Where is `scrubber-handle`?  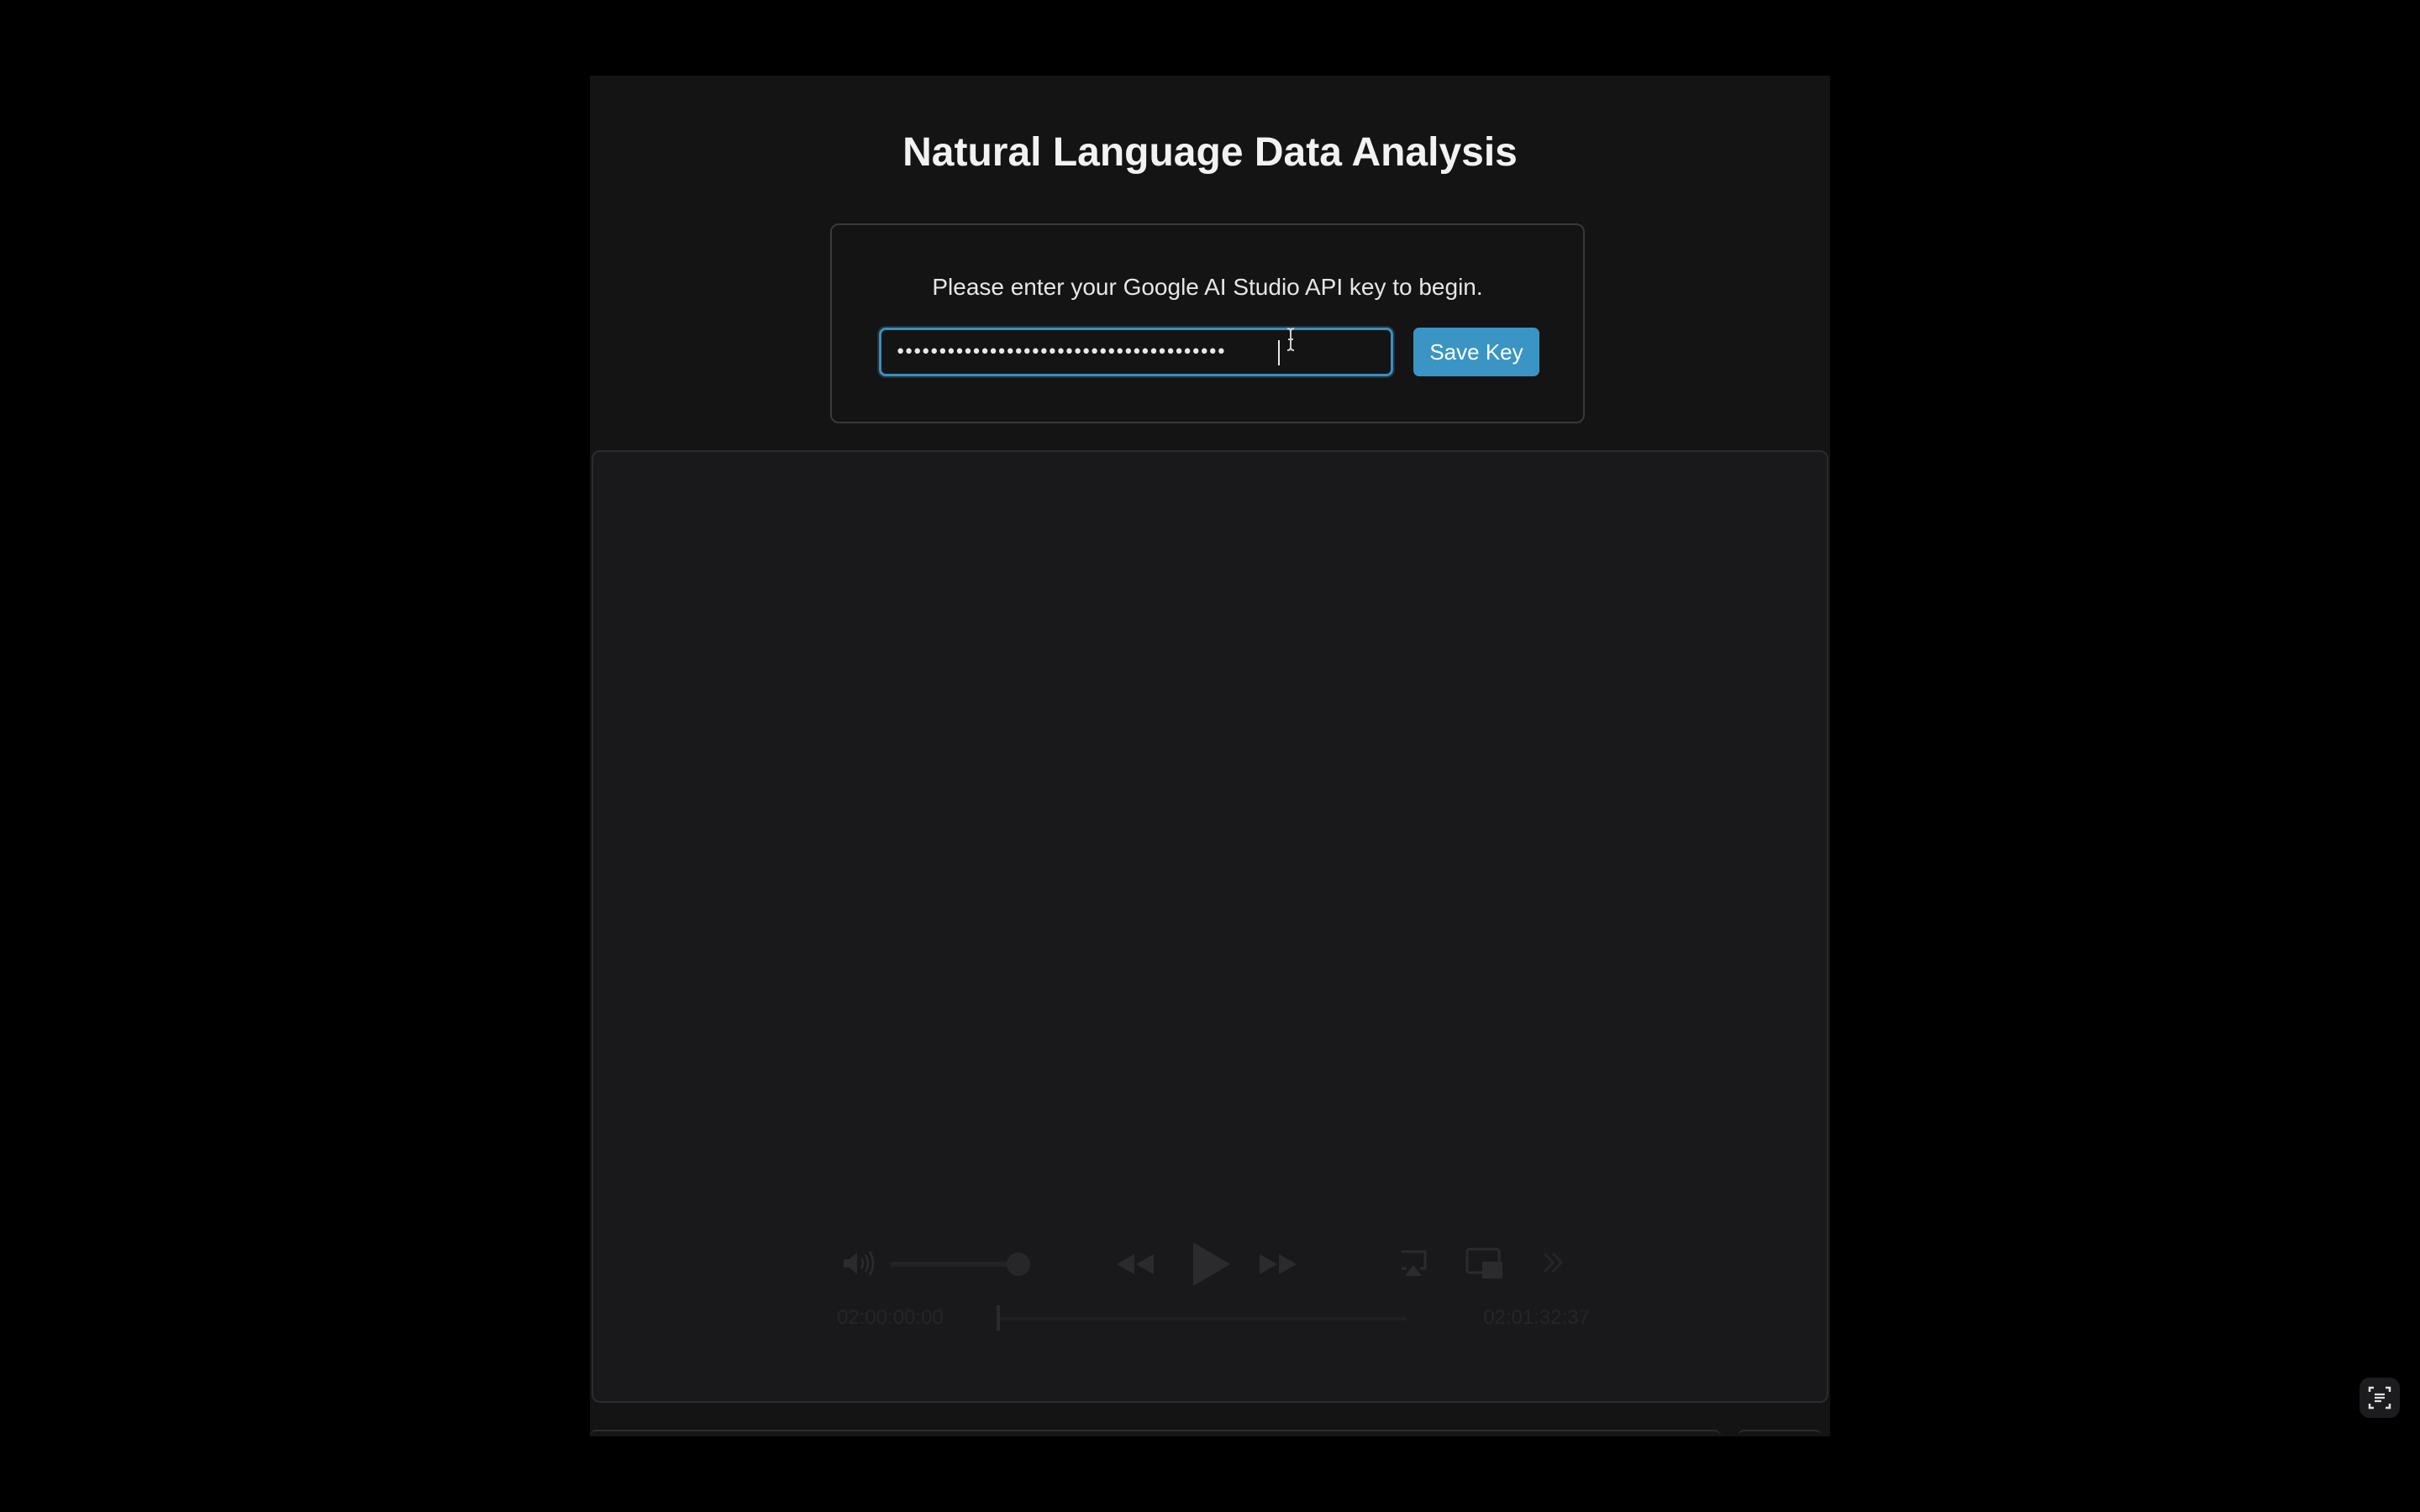 scrubber-handle is located at coordinates (998, 1318).